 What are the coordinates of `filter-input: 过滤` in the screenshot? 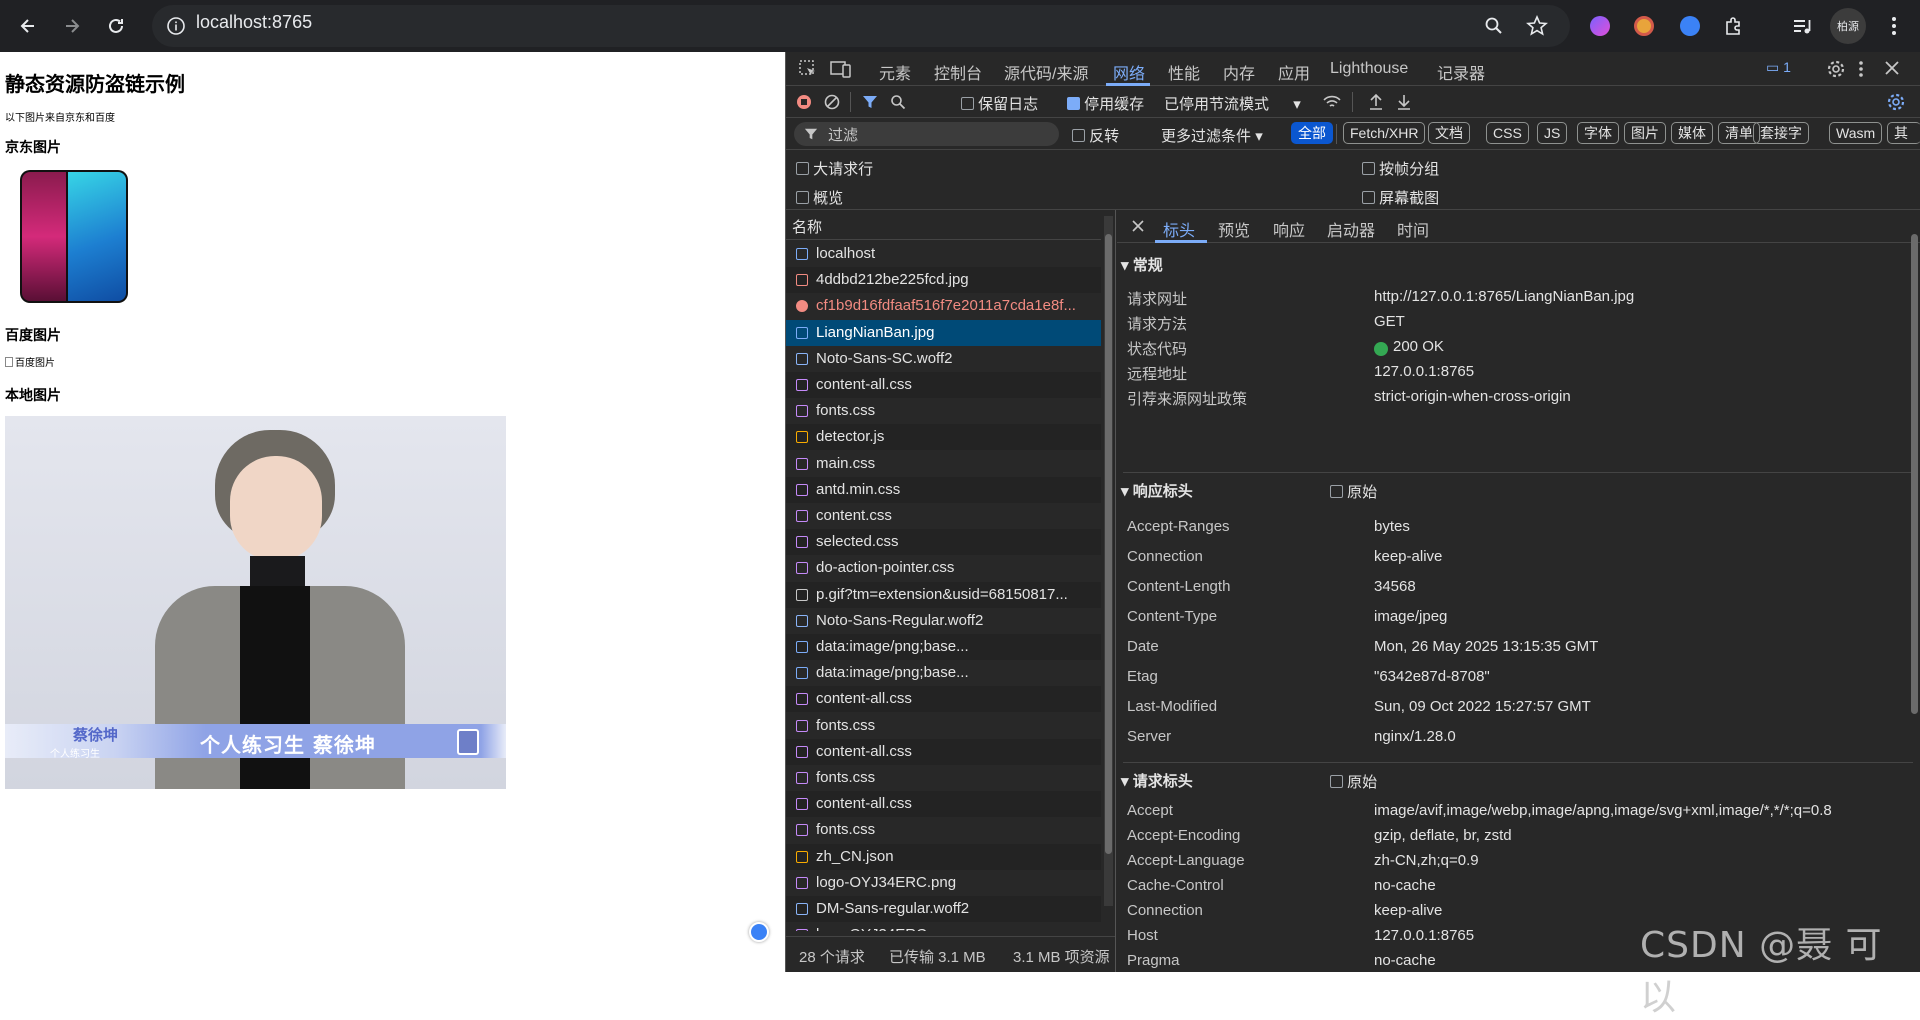 It's located at (926, 134).